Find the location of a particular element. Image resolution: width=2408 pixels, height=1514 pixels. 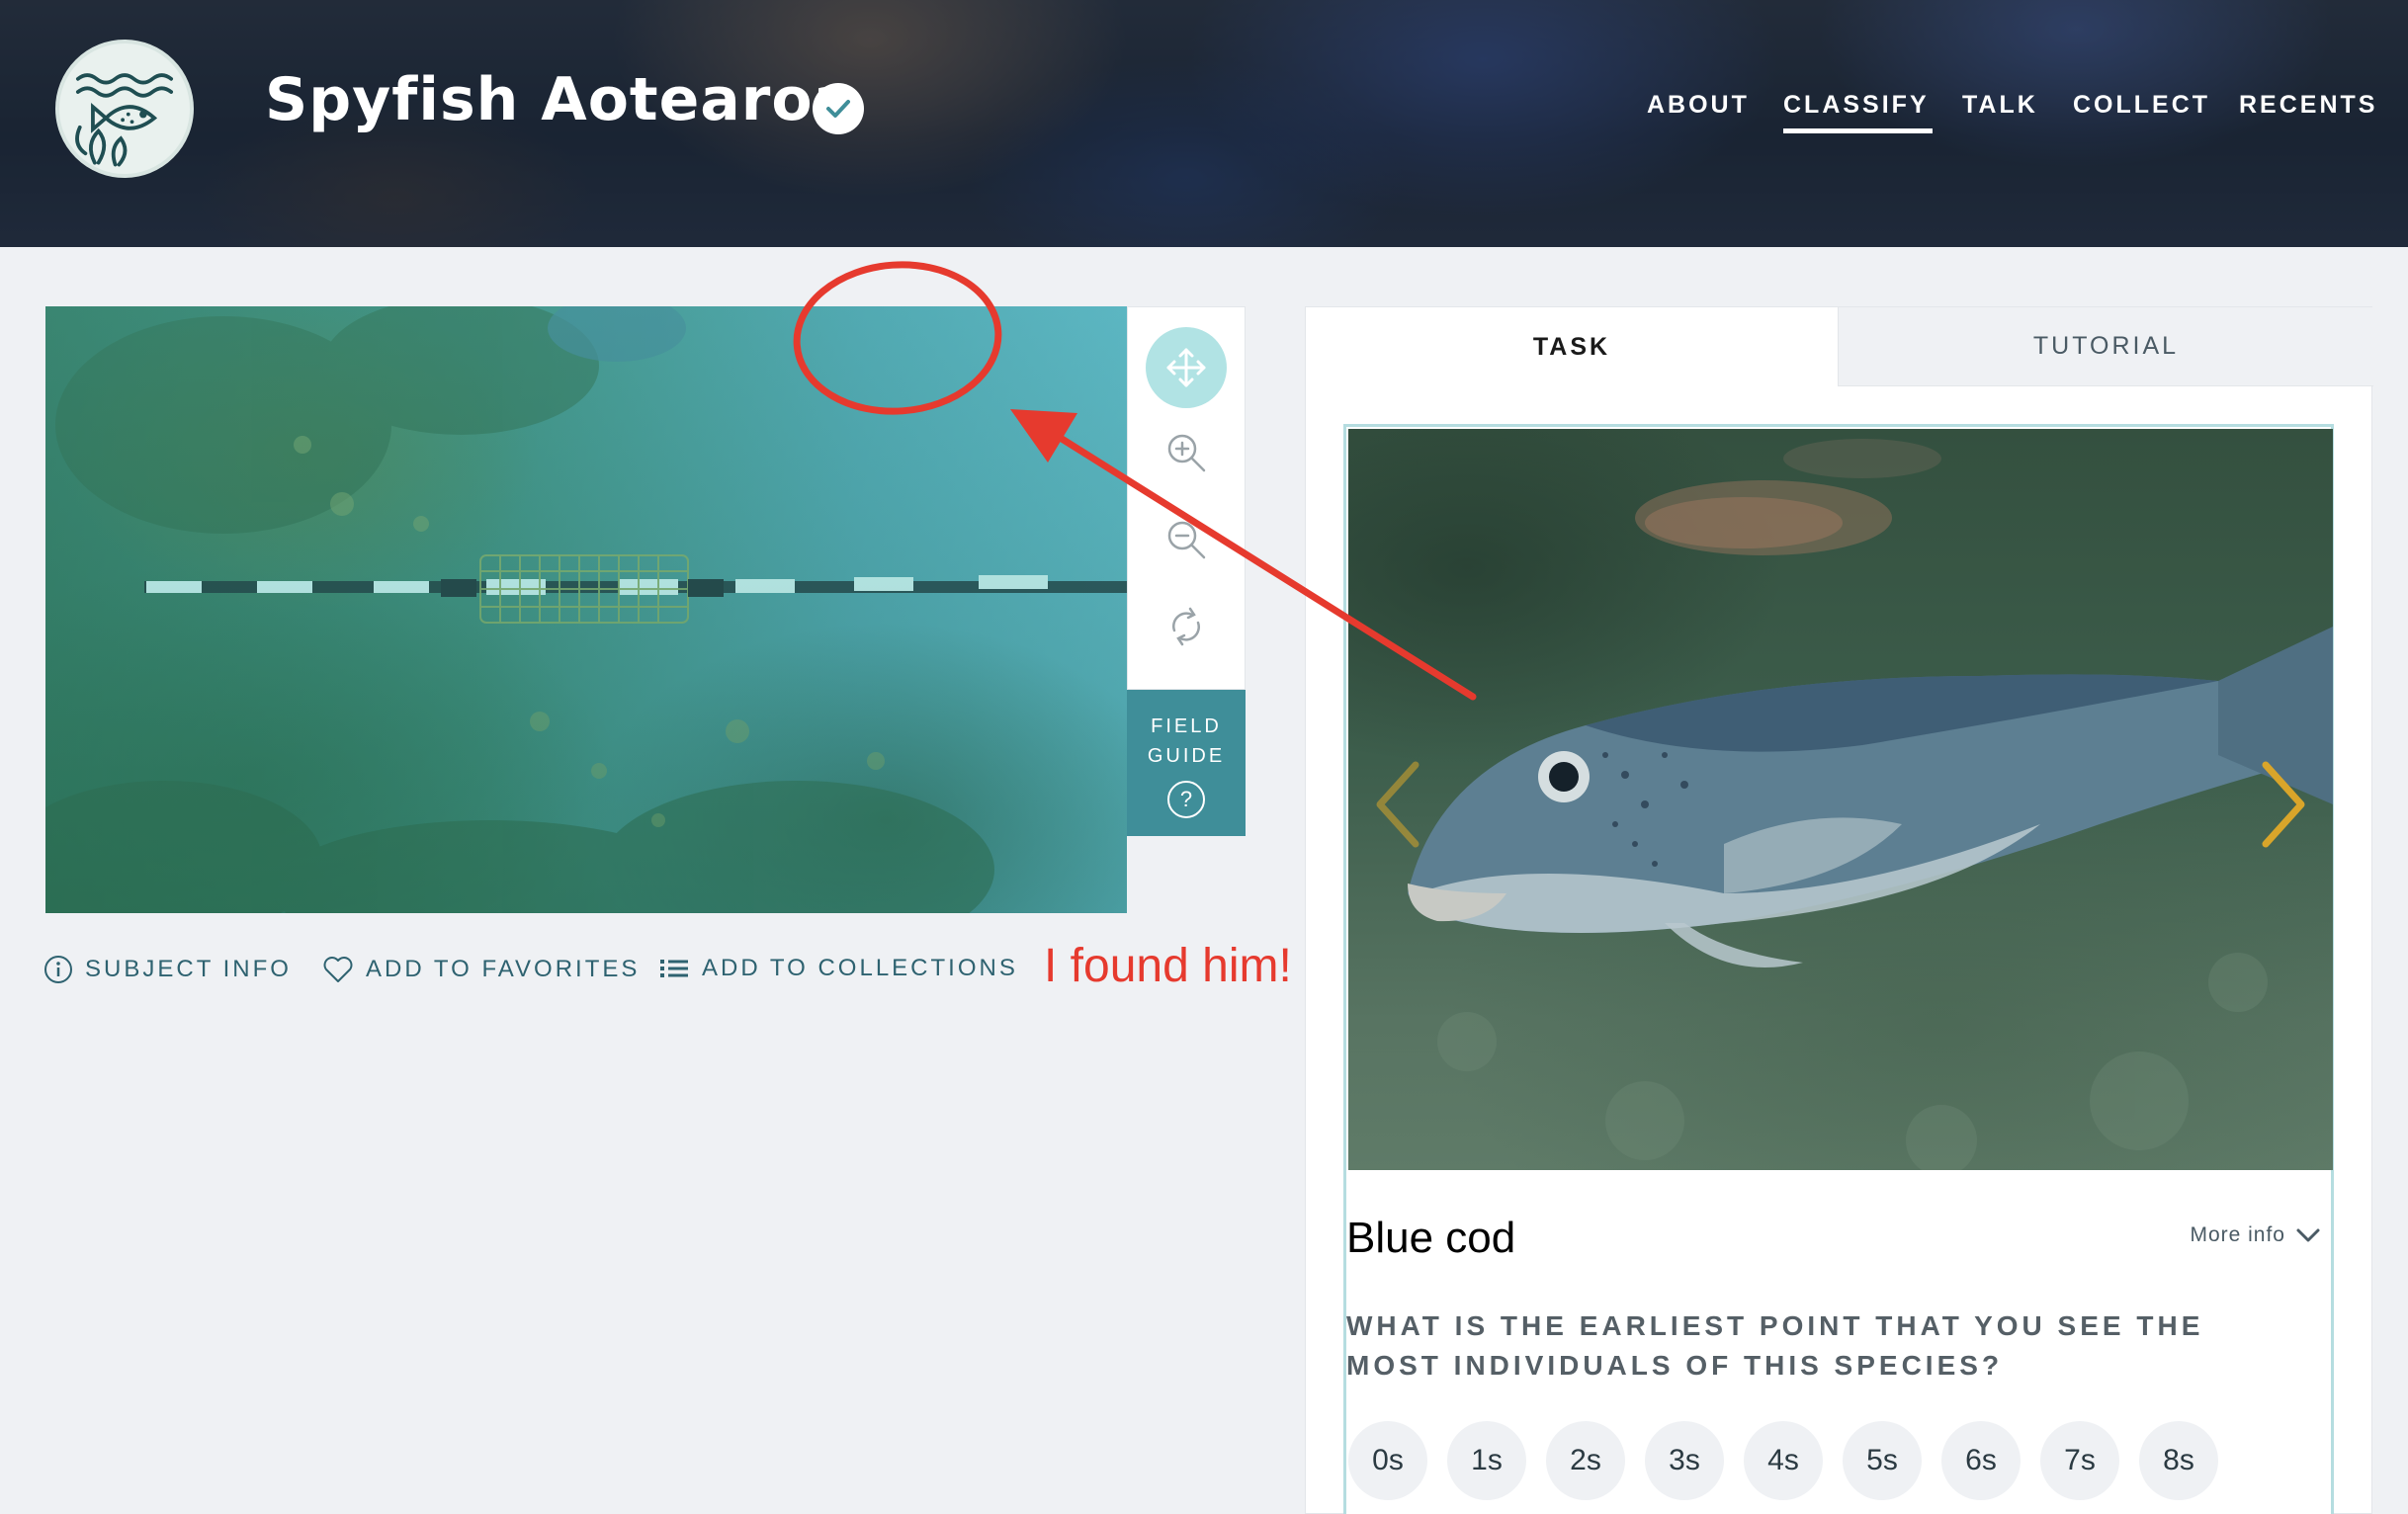

subject-info-label: SUBJECT INFO is located at coordinates (189, 969).